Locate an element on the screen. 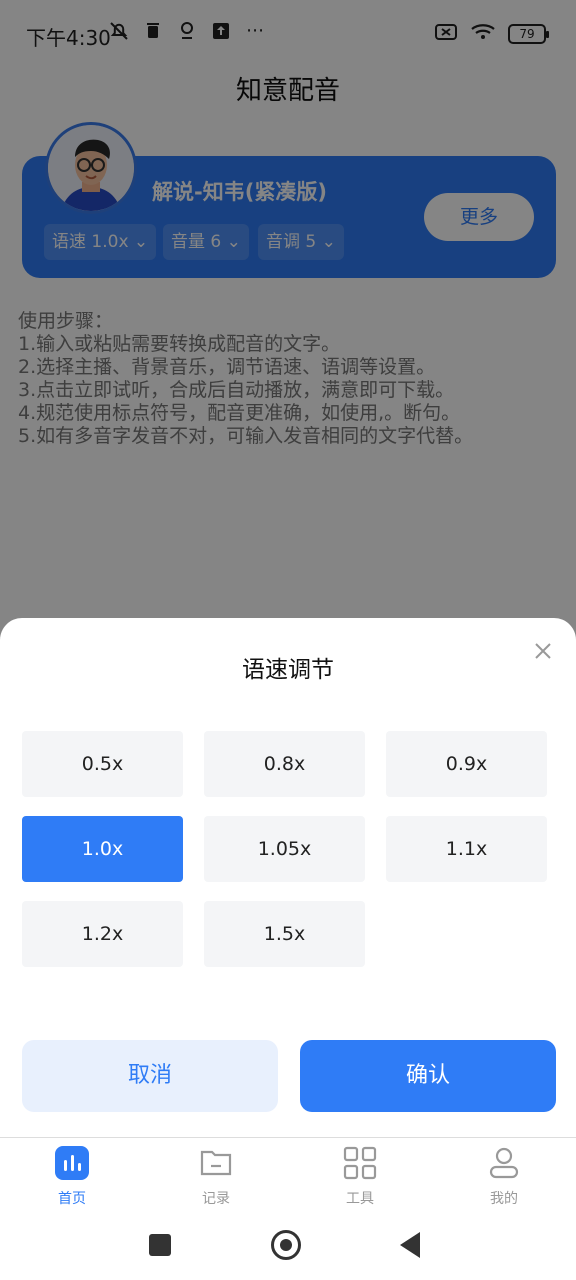 Image resolution: width=576 pixels, height=1280 pixels. bottom-tabbar: 首页 记录 工具 我的 is located at coordinates (288, 1177).